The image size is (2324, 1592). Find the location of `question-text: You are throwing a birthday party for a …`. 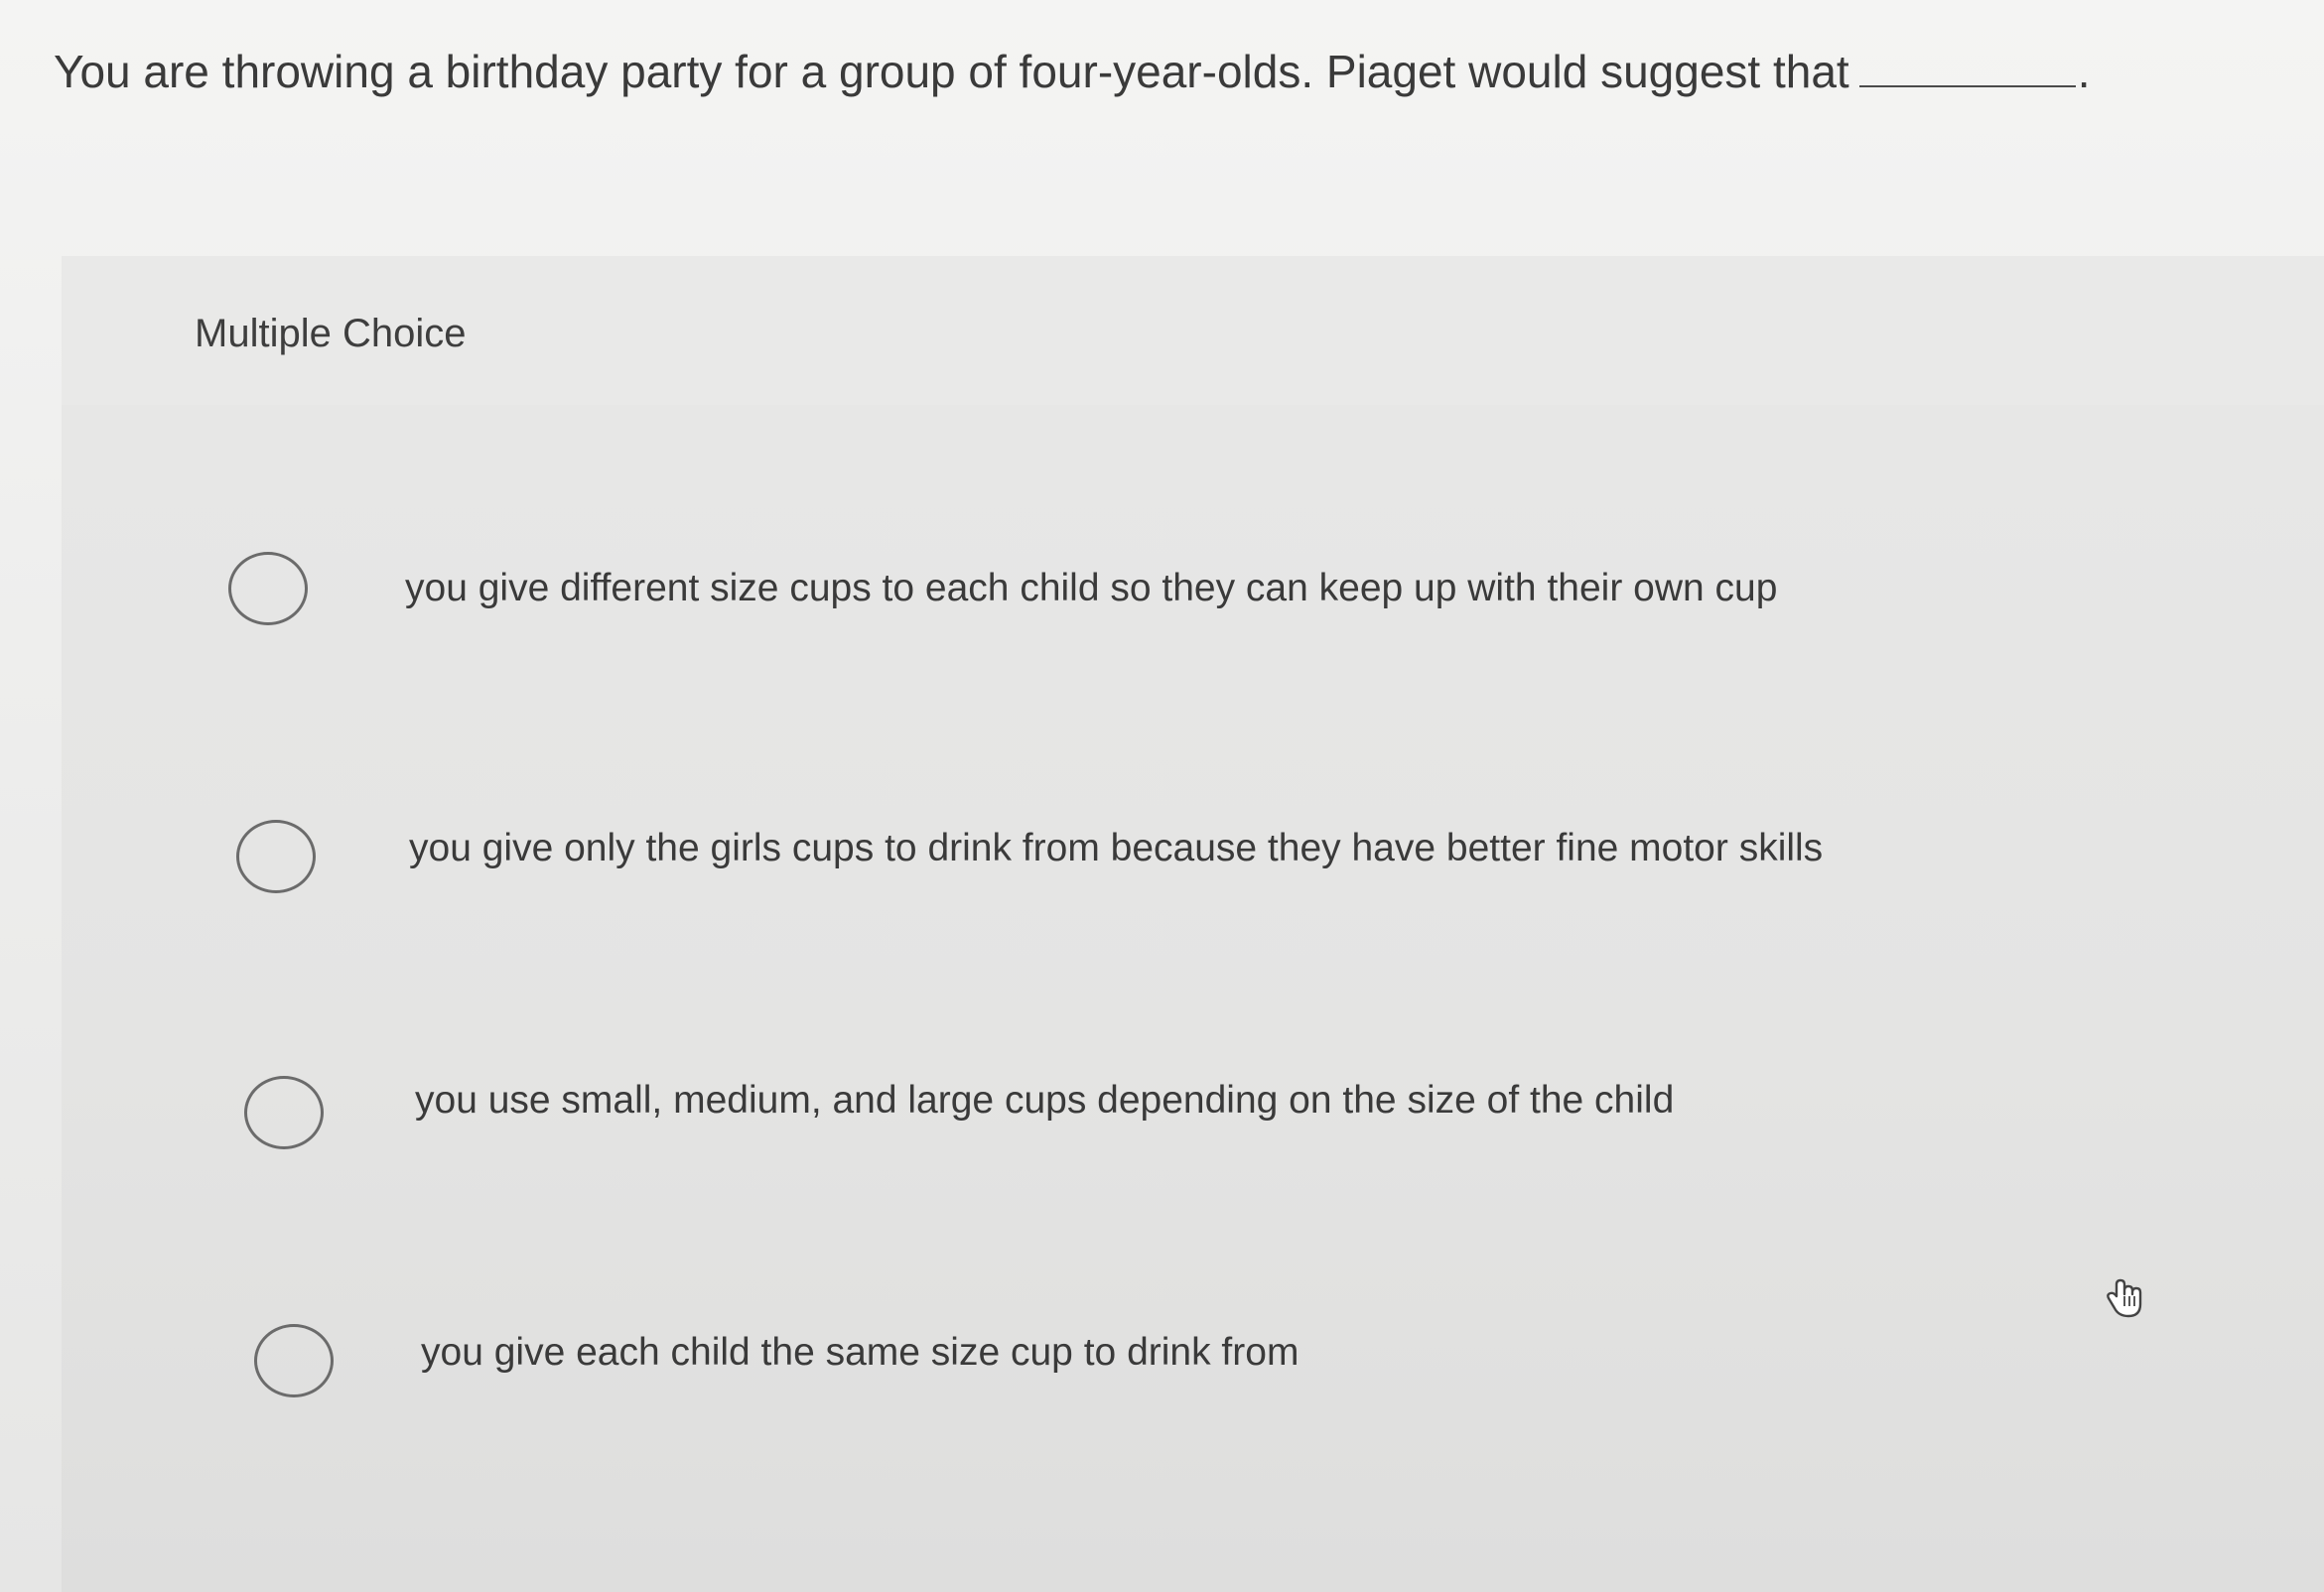

question-text: You are throwing a birthday party for a … is located at coordinates (1166, 72).